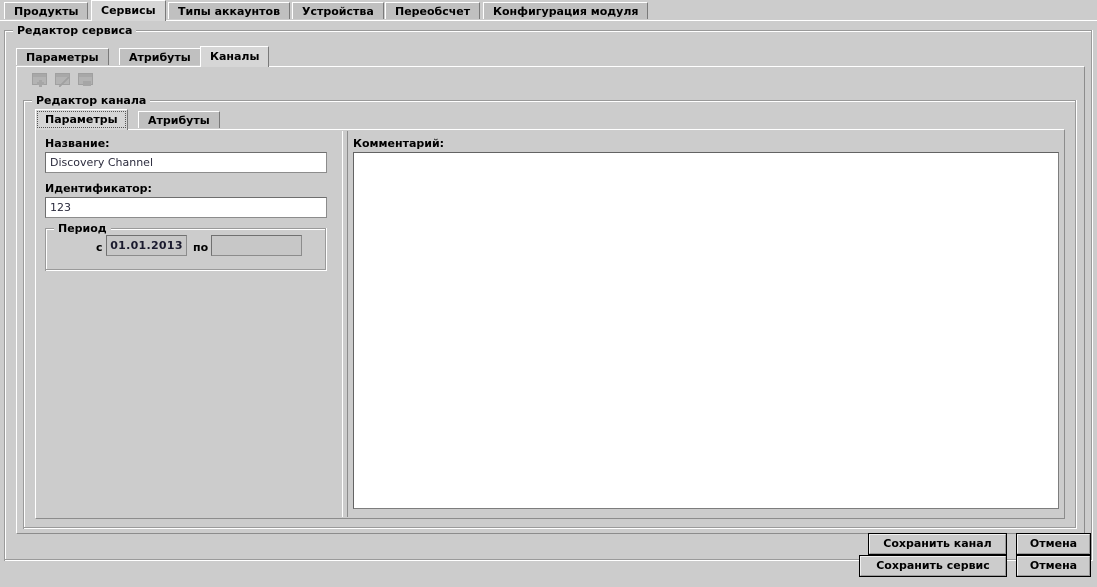 Image resolution: width=1097 pixels, height=587 pixels. I want to click on tab-service-channels: Каналы, so click(235, 56).